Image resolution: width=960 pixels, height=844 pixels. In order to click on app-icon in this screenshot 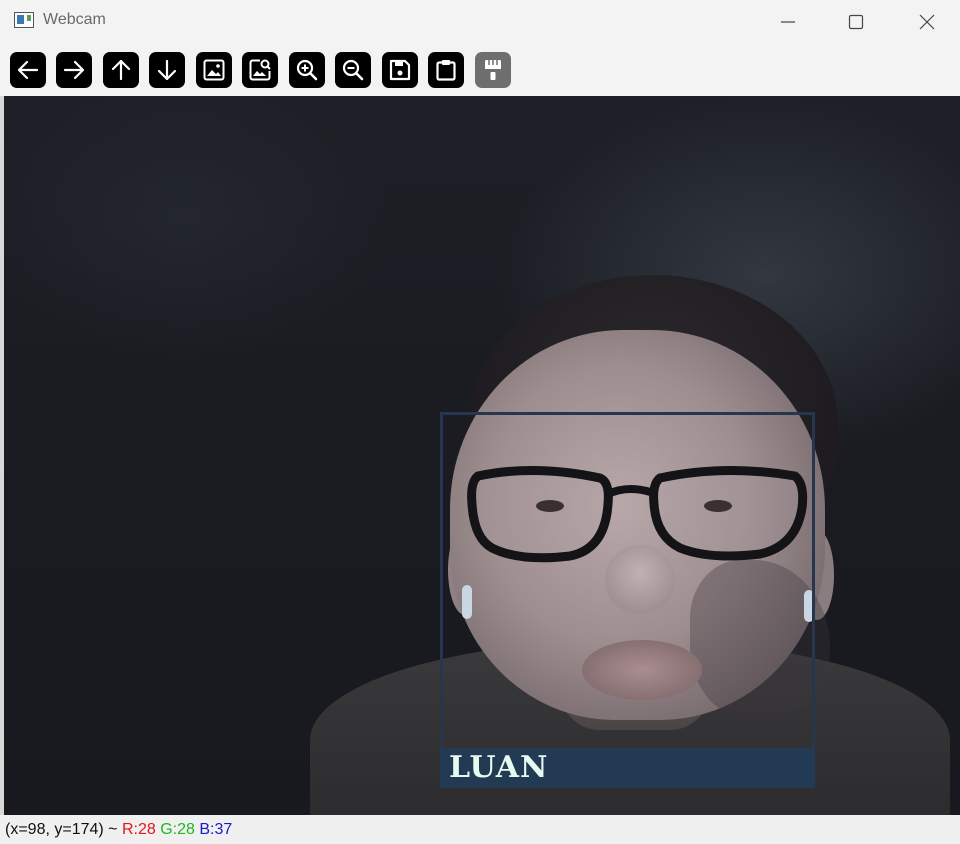, I will do `click(24, 20)`.